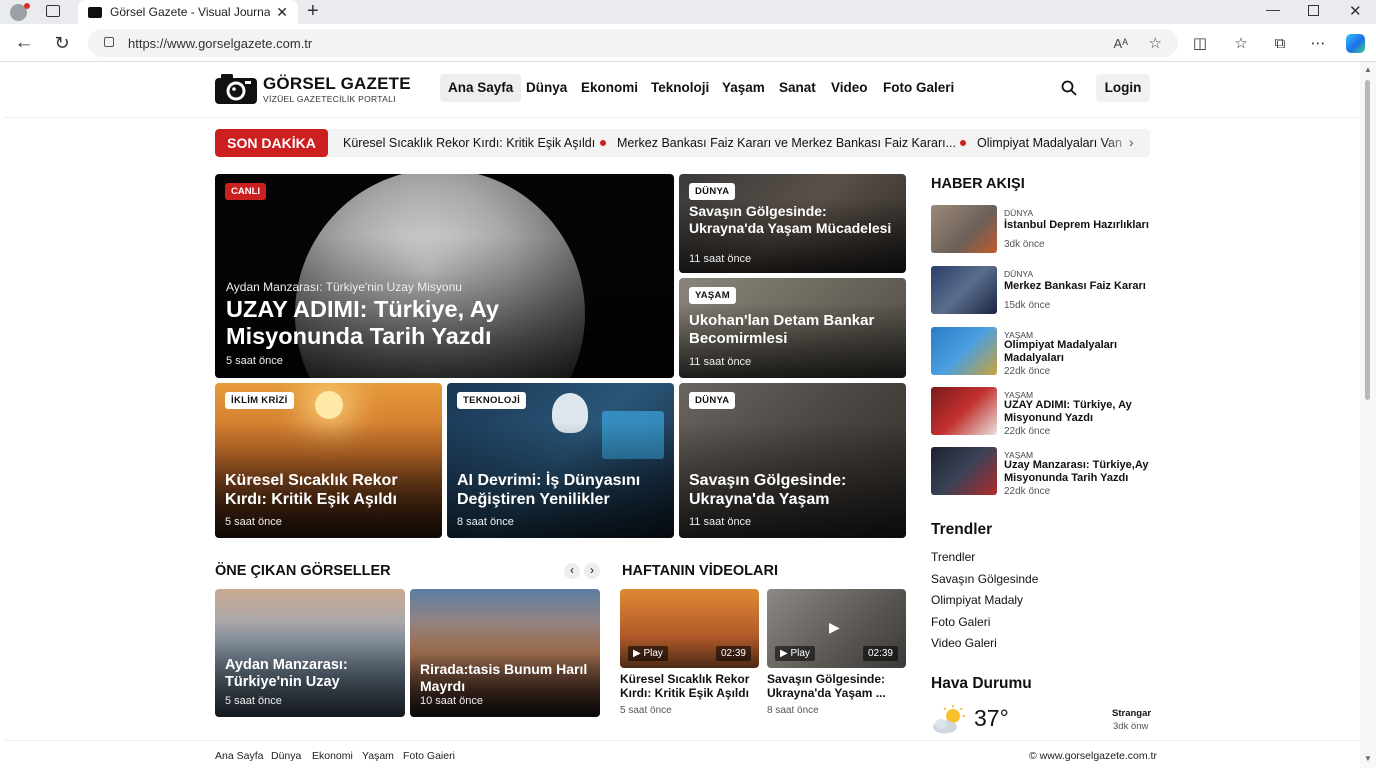  I want to click on gallery-title: Rirada:tasis Bunum Harıl Mayrdı, so click(506, 677).